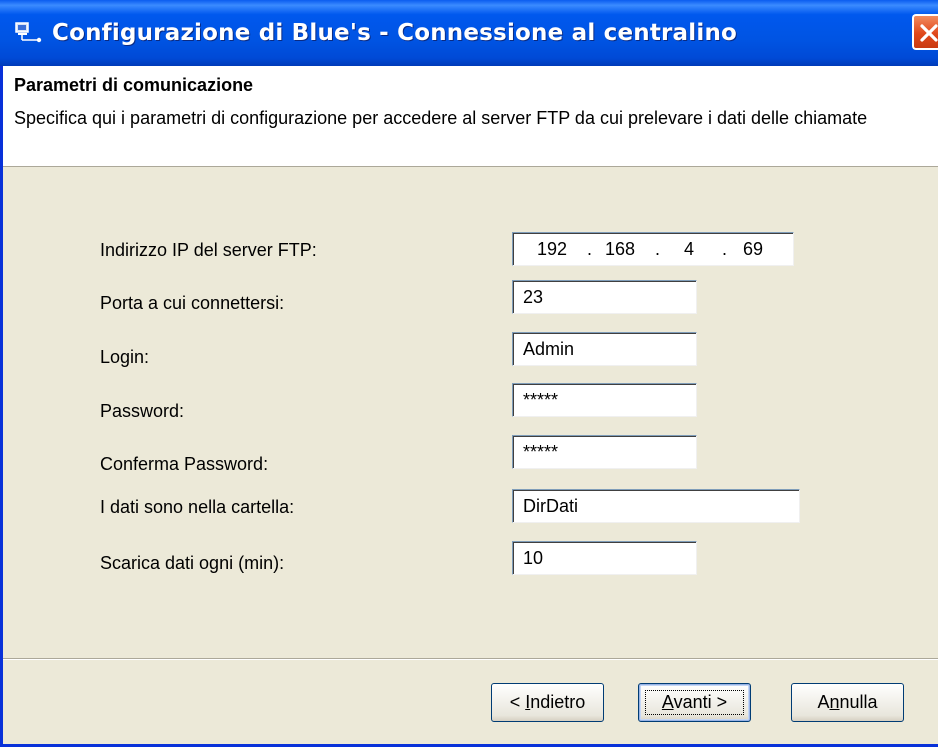 This screenshot has width=938, height=747. Describe the element at coordinates (653, 249) in the screenshot. I see `ip-address-field: 192 . 168 . 4 . 69` at that location.